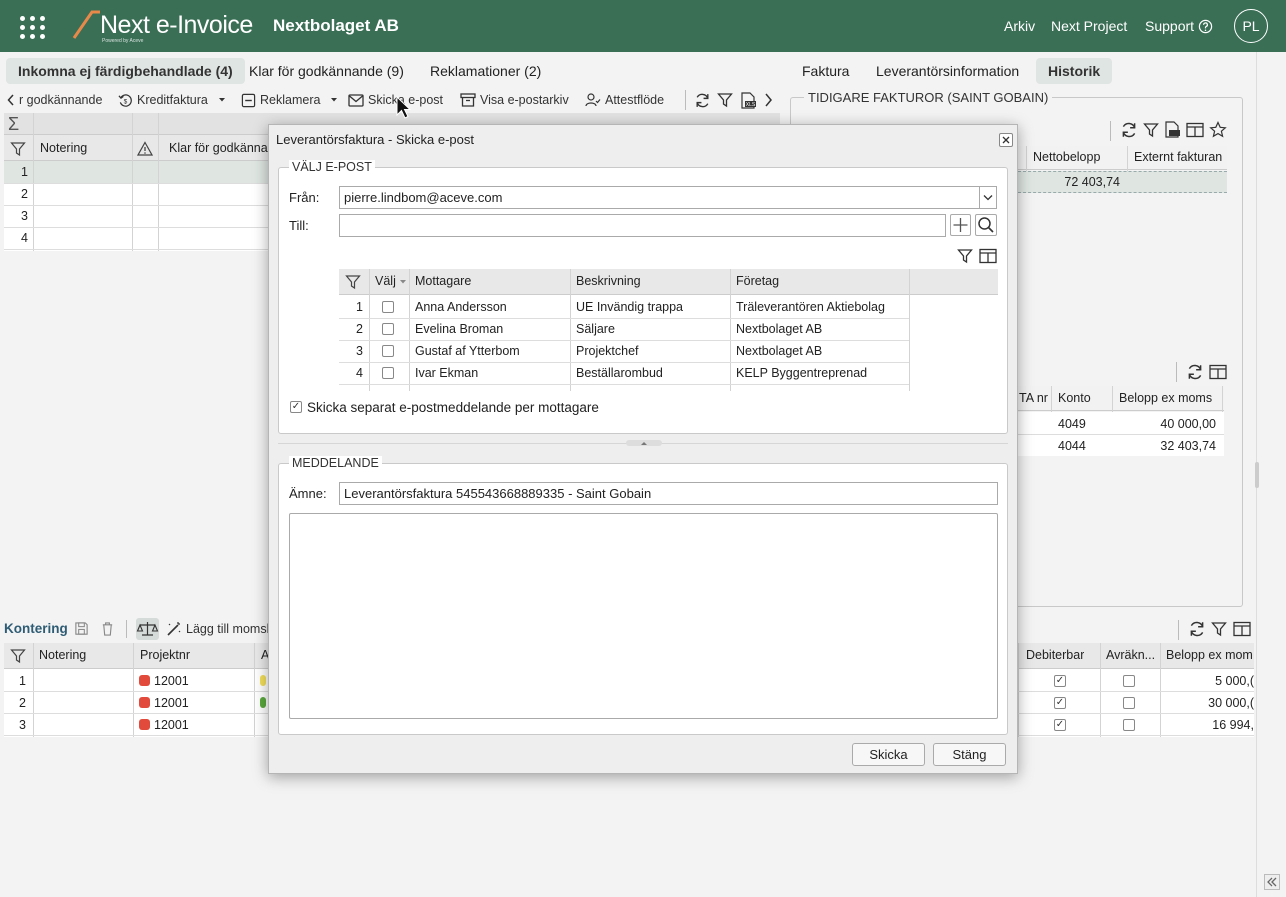 This screenshot has height=897, width=1286. What do you see at coordinates (1033, 398) in the screenshot?
I see `col-ta-nr: TA nr` at bounding box center [1033, 398].